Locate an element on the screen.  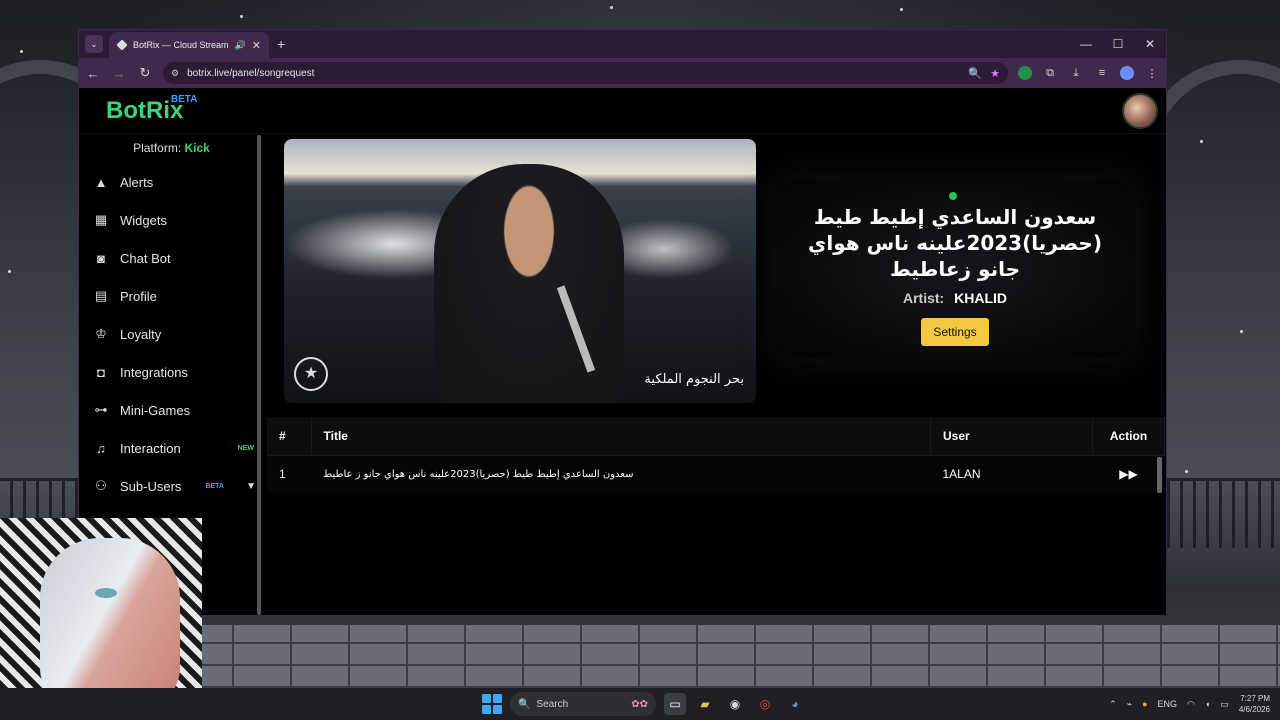
column-header-number: # is located at coordinates (289, 436).